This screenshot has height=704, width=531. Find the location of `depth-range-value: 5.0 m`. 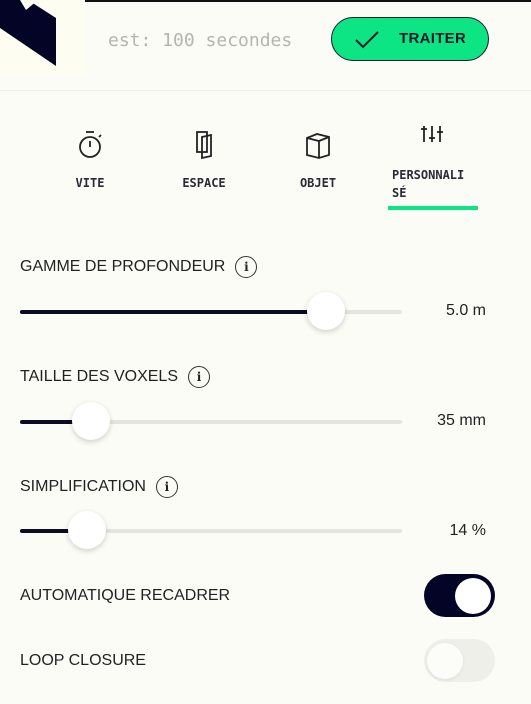

depth-range-value: 5.0 m is located at coordinates (465, 310).